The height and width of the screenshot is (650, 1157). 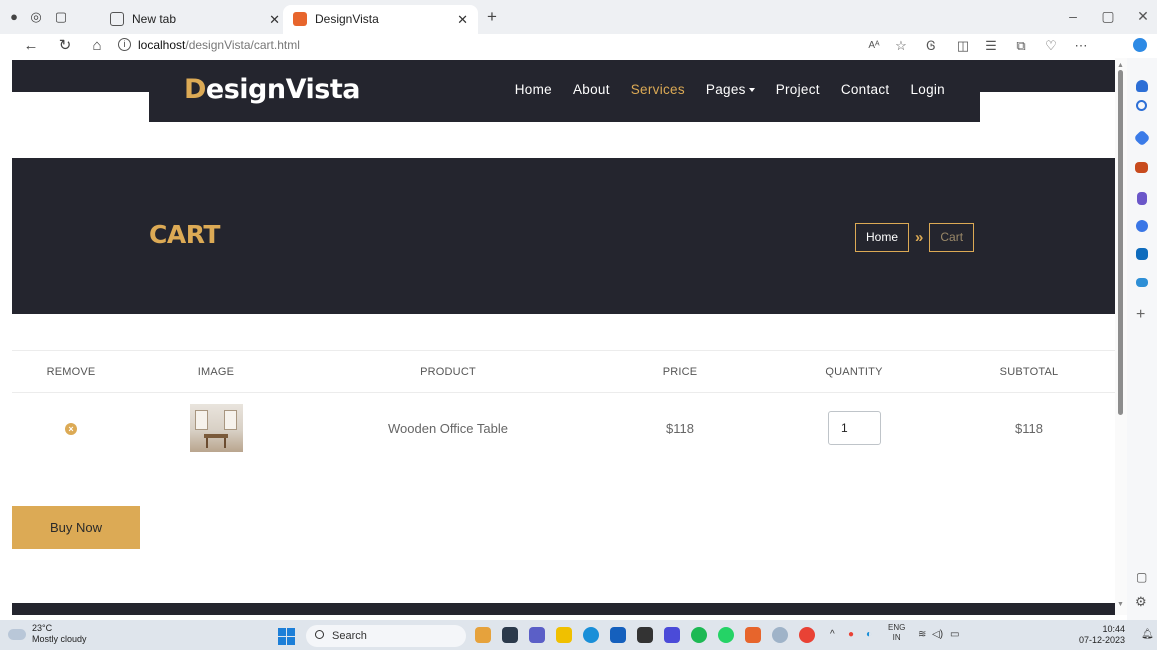 I want to click on header-image: IMAGE, so click(x=216, y=372).